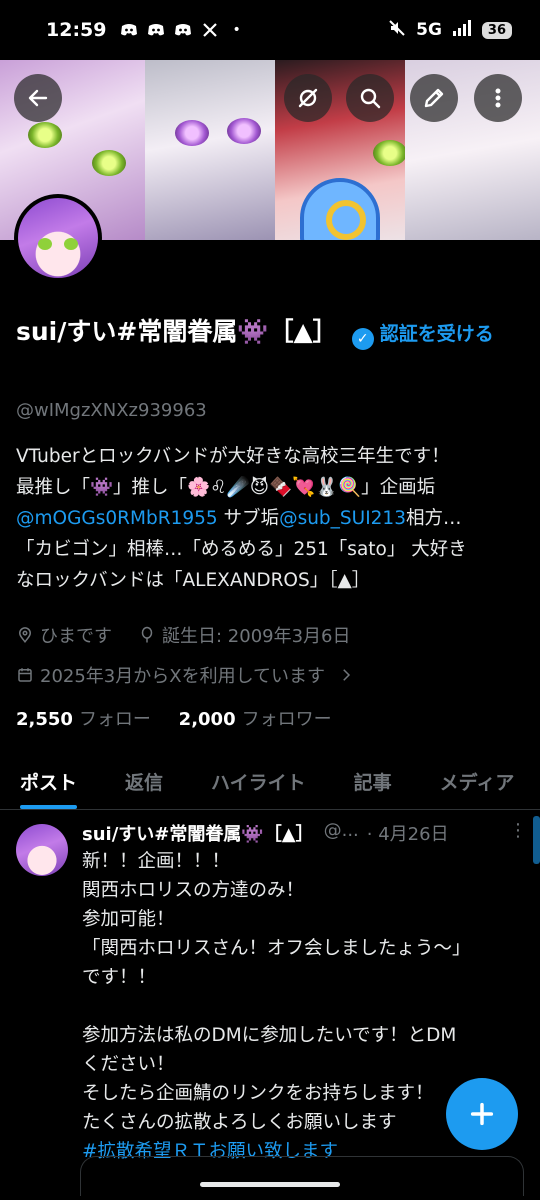  I want to click on location-pin-icon, so click(25, 635).